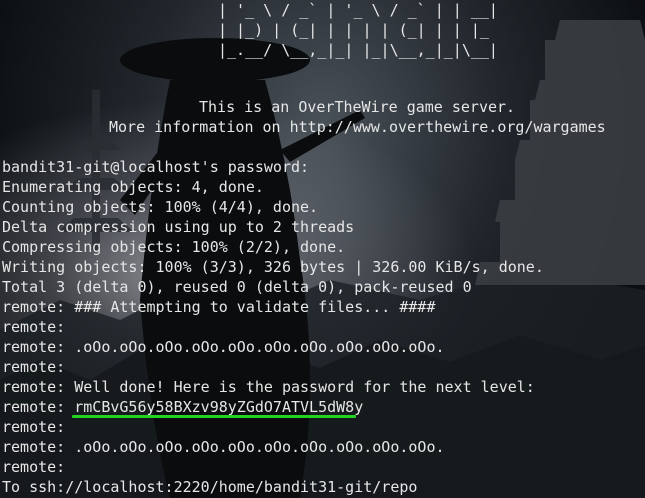 The height and width of the screenshot is (498, 645). I want to click on server-notice: This is an OverTheWire game server., so click(357, 107).